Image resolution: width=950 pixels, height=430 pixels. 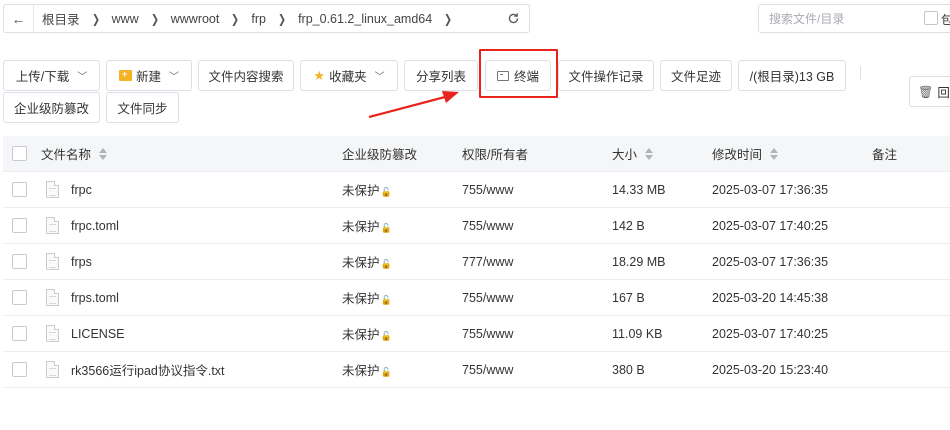 What do you see at coordinates (926, 91) in the screenshot?
I see `trash-icon: 🗑` at bounding box center [926, 91].